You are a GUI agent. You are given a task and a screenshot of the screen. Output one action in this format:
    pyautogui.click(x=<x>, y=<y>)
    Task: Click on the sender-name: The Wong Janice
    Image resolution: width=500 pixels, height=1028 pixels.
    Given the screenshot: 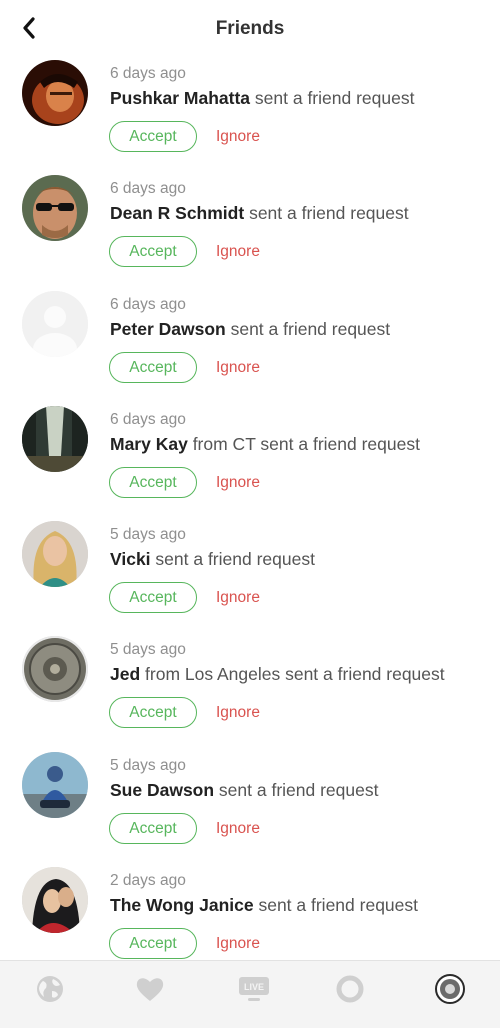 What is the action you would take?
    pyautogui.click(x=182, y=905)
    